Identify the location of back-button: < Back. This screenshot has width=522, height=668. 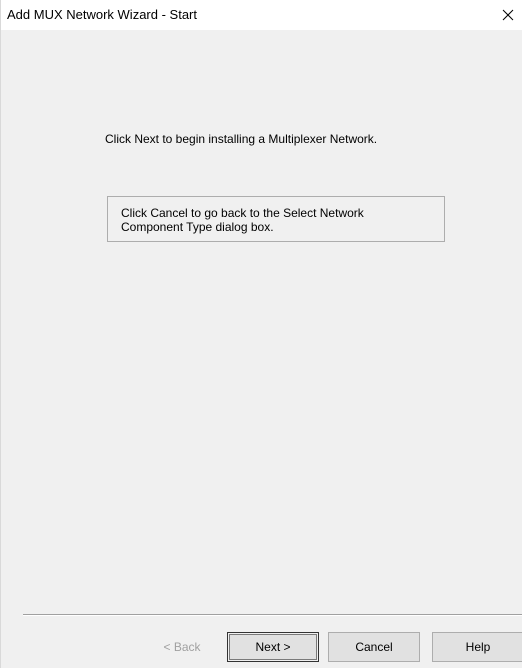
(182, 647).